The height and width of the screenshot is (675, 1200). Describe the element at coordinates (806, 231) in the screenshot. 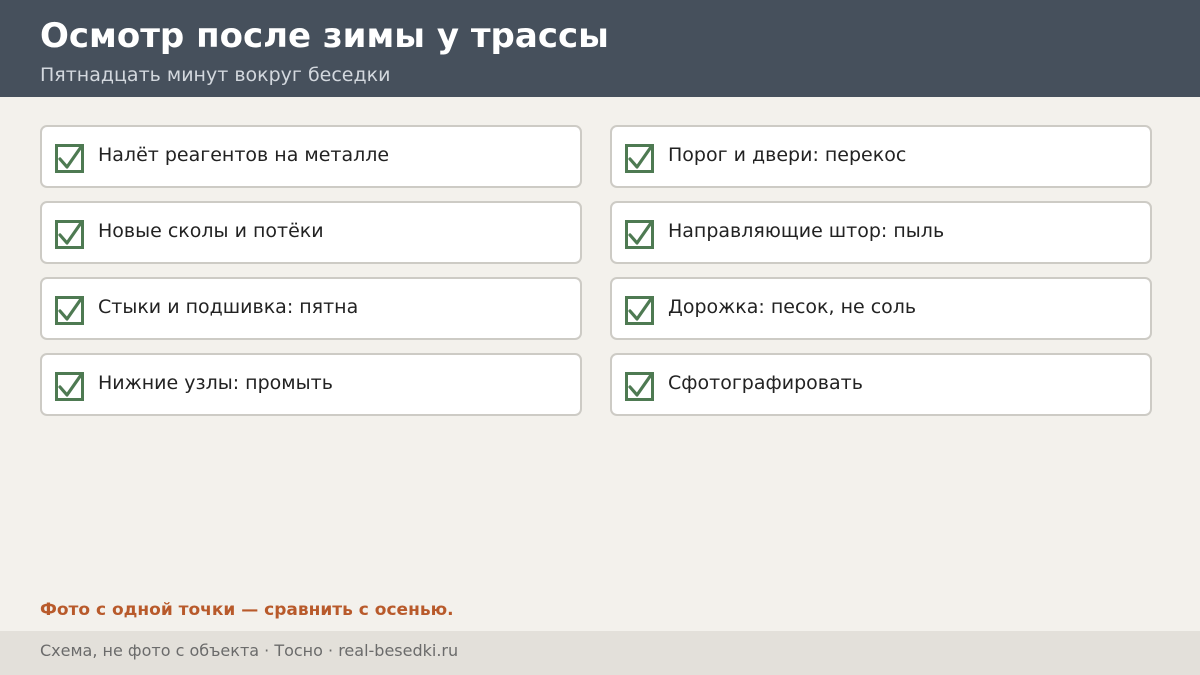

I see `checklist-item-label: Направляющие штор: пыль` at that location.